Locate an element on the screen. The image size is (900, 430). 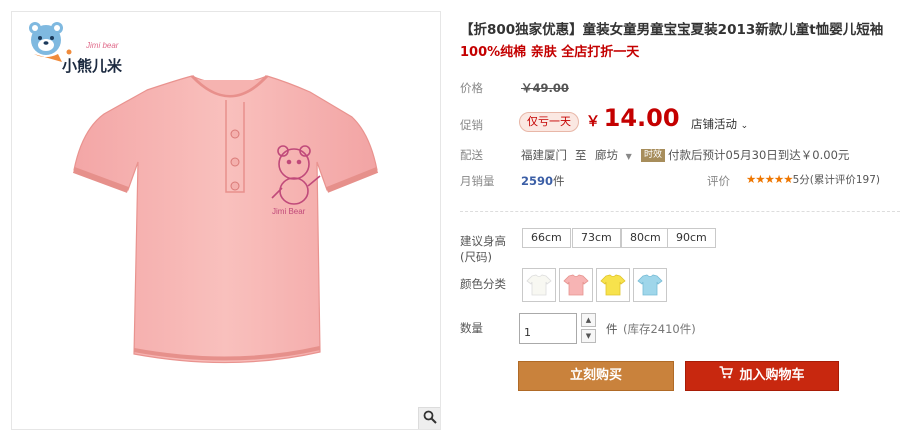
monthly-sales: 2590件 is located at coordinates (543, 181).